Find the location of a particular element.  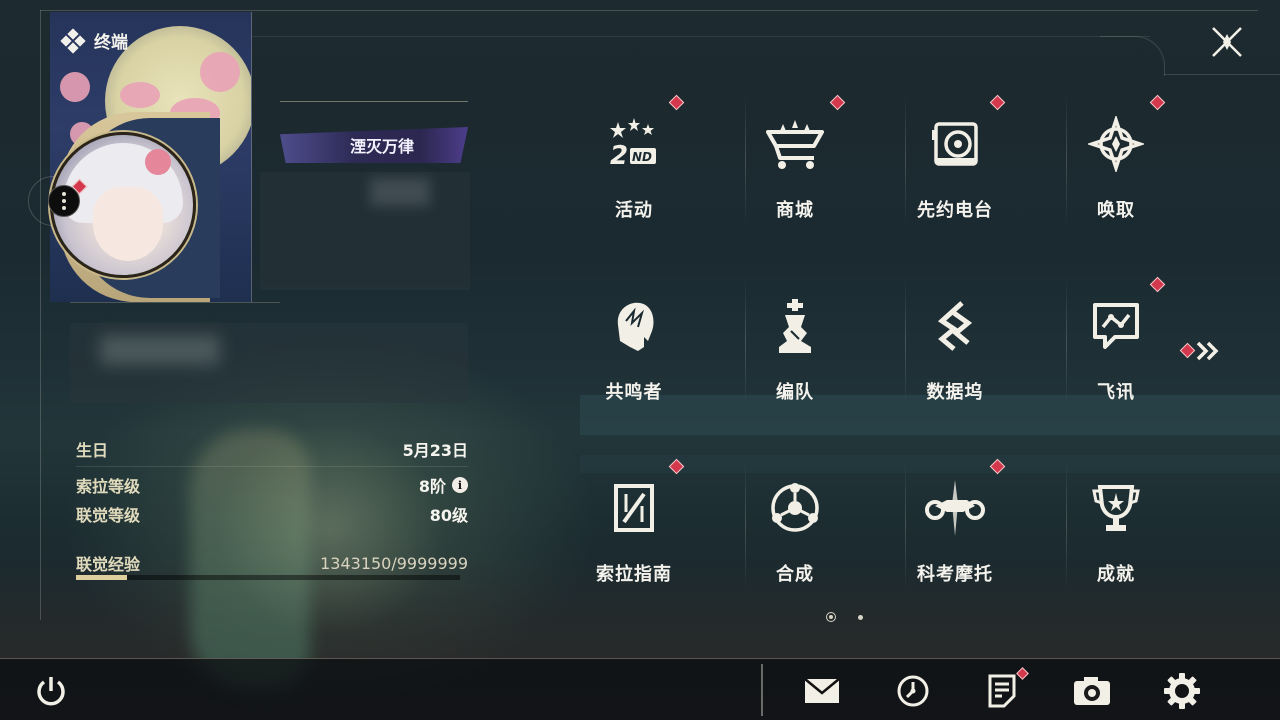

union-level-value: 80级 is located at coordinates (448, 515).